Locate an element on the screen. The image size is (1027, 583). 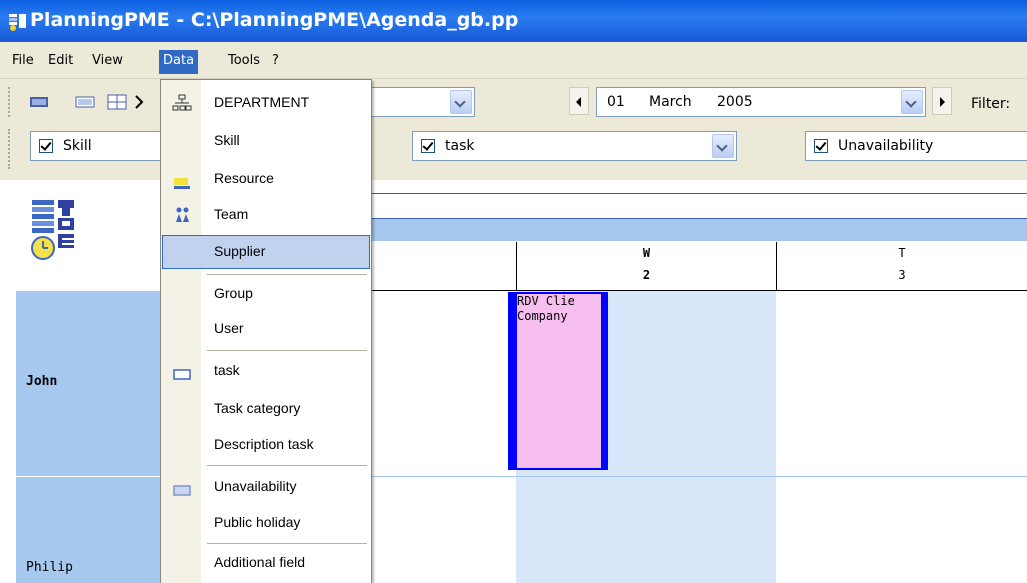
menu-item-group: Group is located at coordinates (266, 294).